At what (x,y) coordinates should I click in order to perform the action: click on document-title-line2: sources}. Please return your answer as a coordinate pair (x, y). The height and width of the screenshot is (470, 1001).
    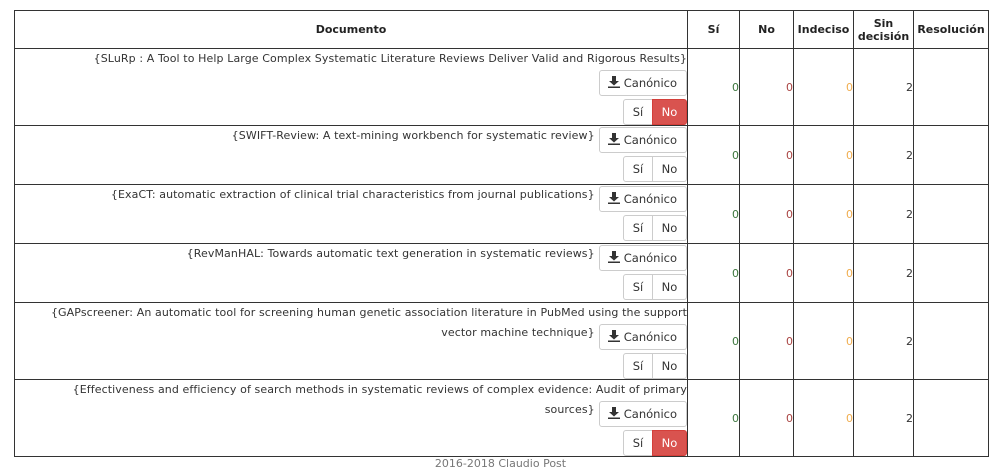
    Looking at the image, I should click on (569, 409).